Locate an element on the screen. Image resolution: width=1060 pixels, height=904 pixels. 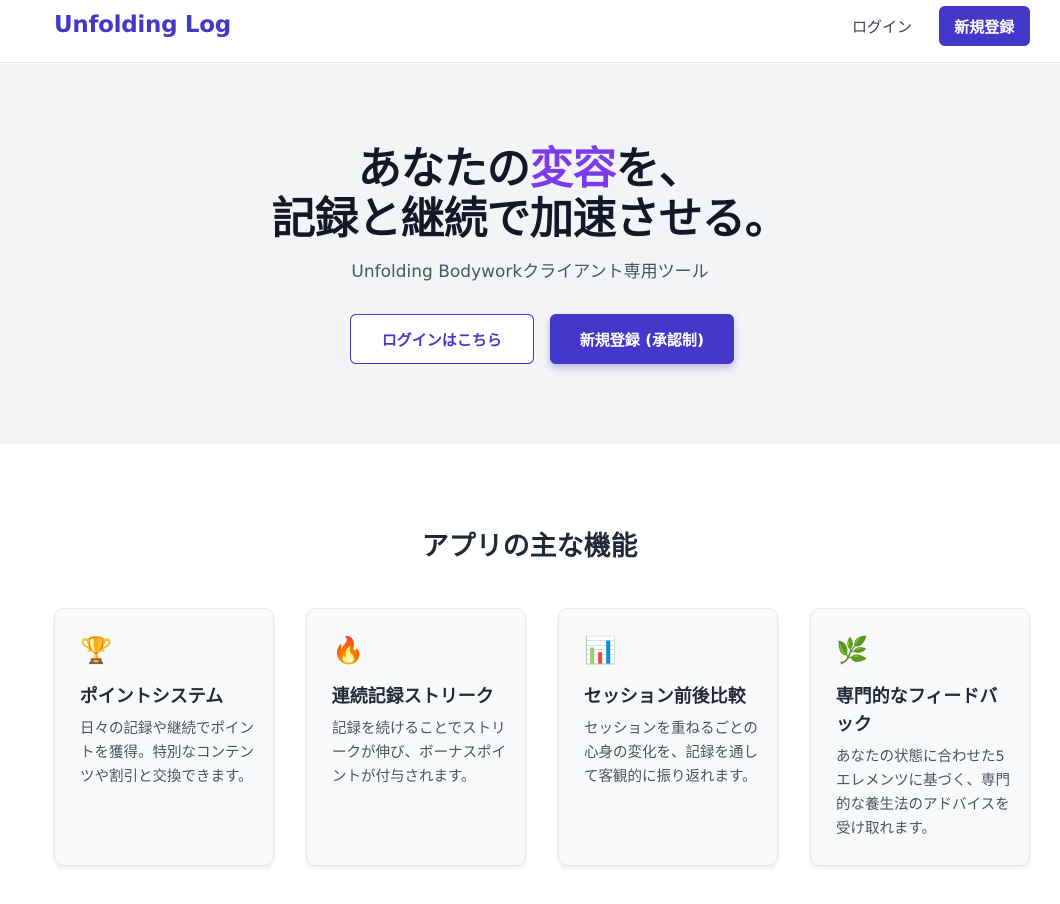
hero-title-accent: 変容 is located at coordinates (573, 168).